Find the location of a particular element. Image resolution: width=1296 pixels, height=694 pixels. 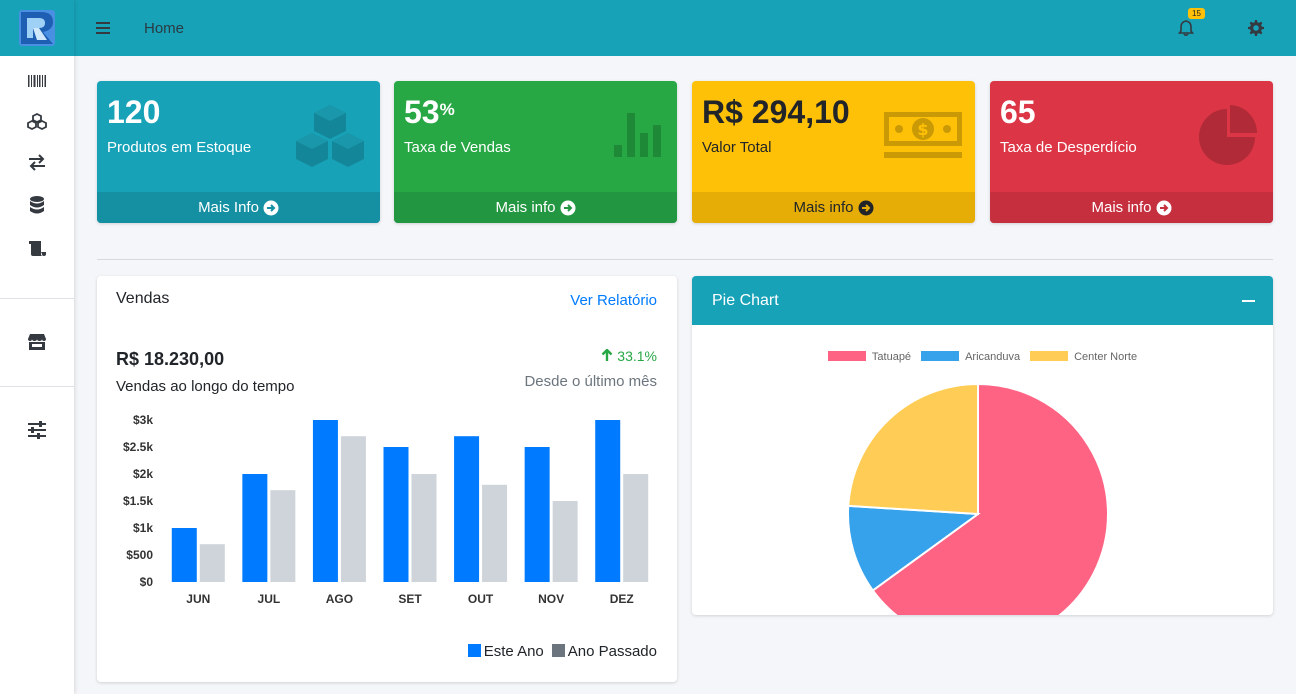

card-title: Pie Chart is located at coordinates (745, 300).